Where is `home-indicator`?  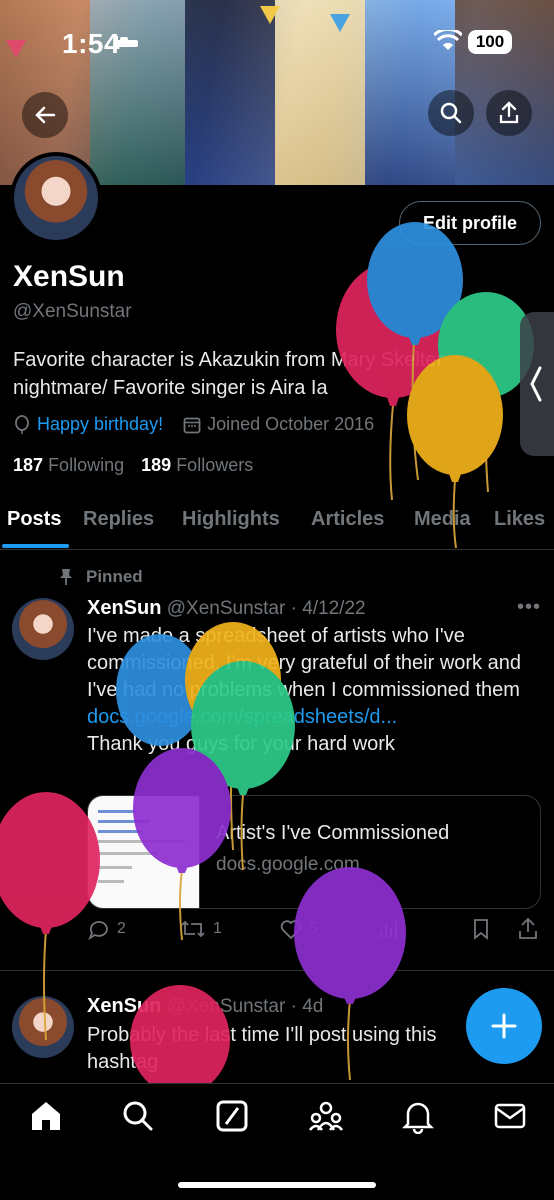
home-indicator is located at coordinates (277, 1185).